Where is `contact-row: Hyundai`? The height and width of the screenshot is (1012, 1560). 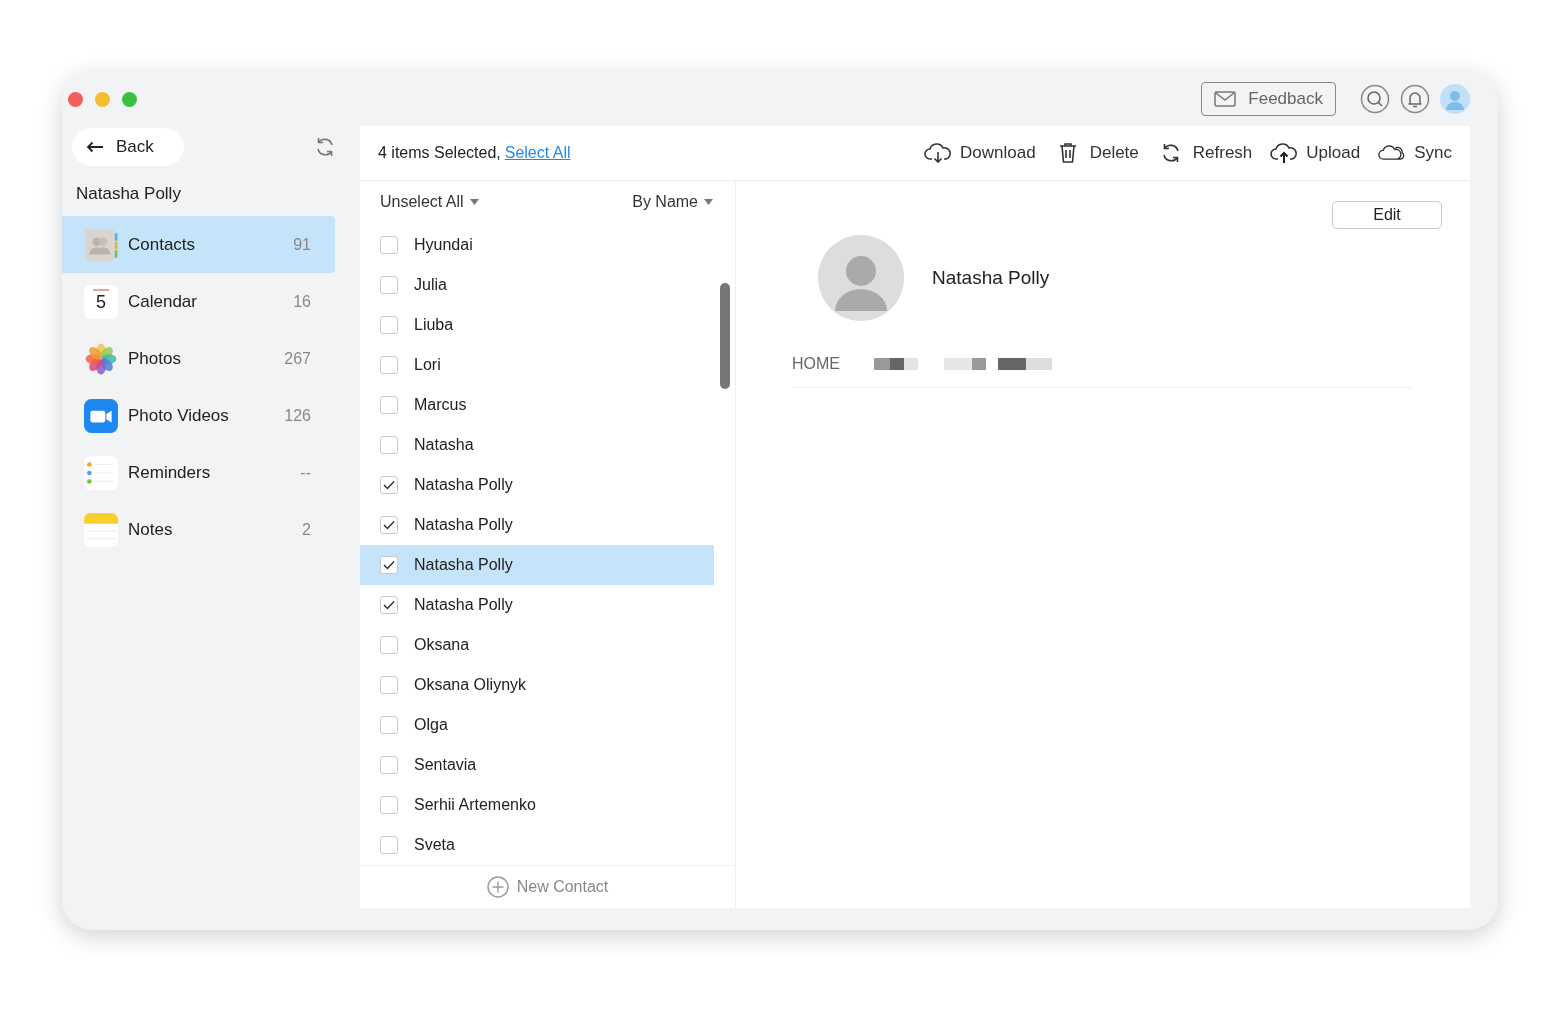 contact-row: Hyundai is located at coordinates (537, 245).